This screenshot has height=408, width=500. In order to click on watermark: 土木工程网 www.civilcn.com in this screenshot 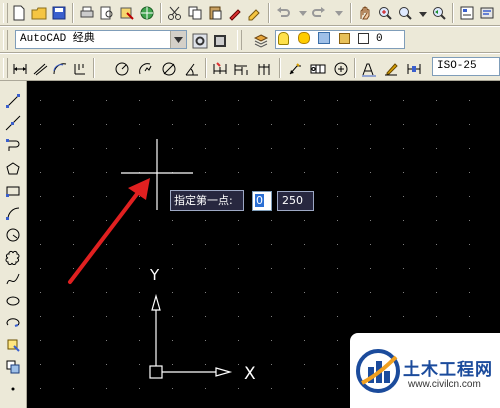, I will do `click(425, 370)`.